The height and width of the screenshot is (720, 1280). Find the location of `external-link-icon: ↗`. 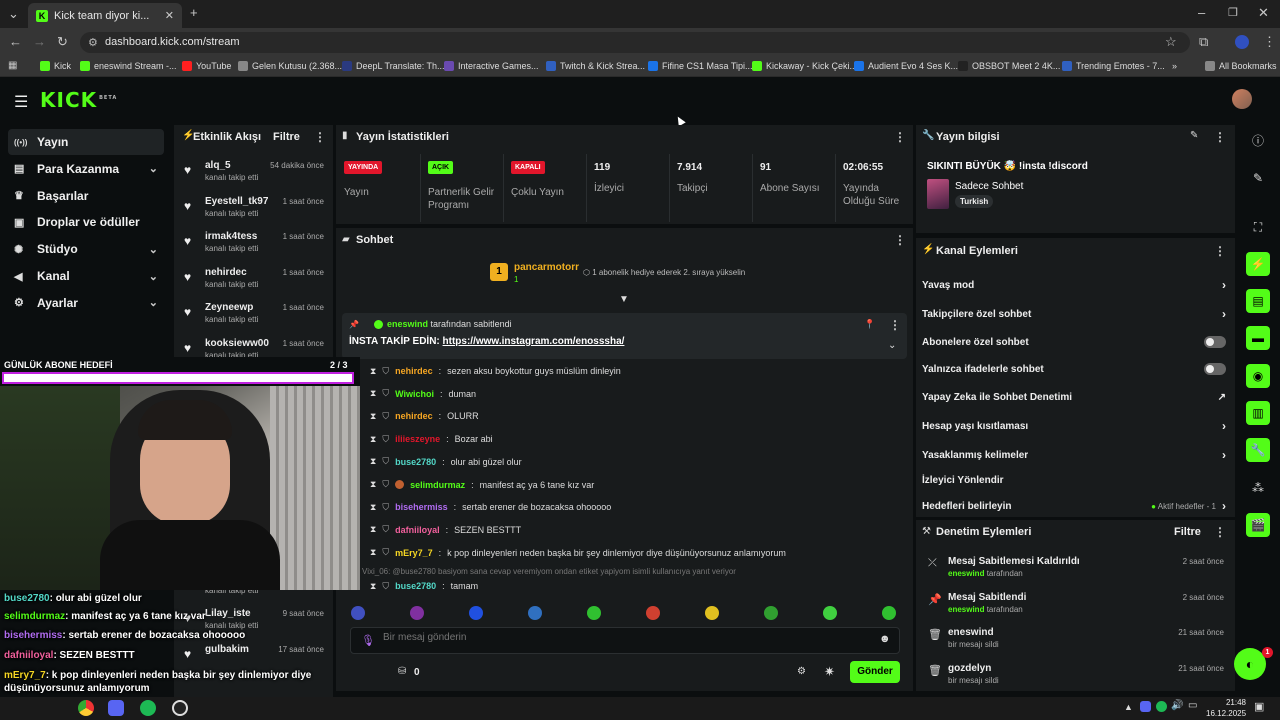

external-link-icon: ↗ is located at coordinates (1222, 397).